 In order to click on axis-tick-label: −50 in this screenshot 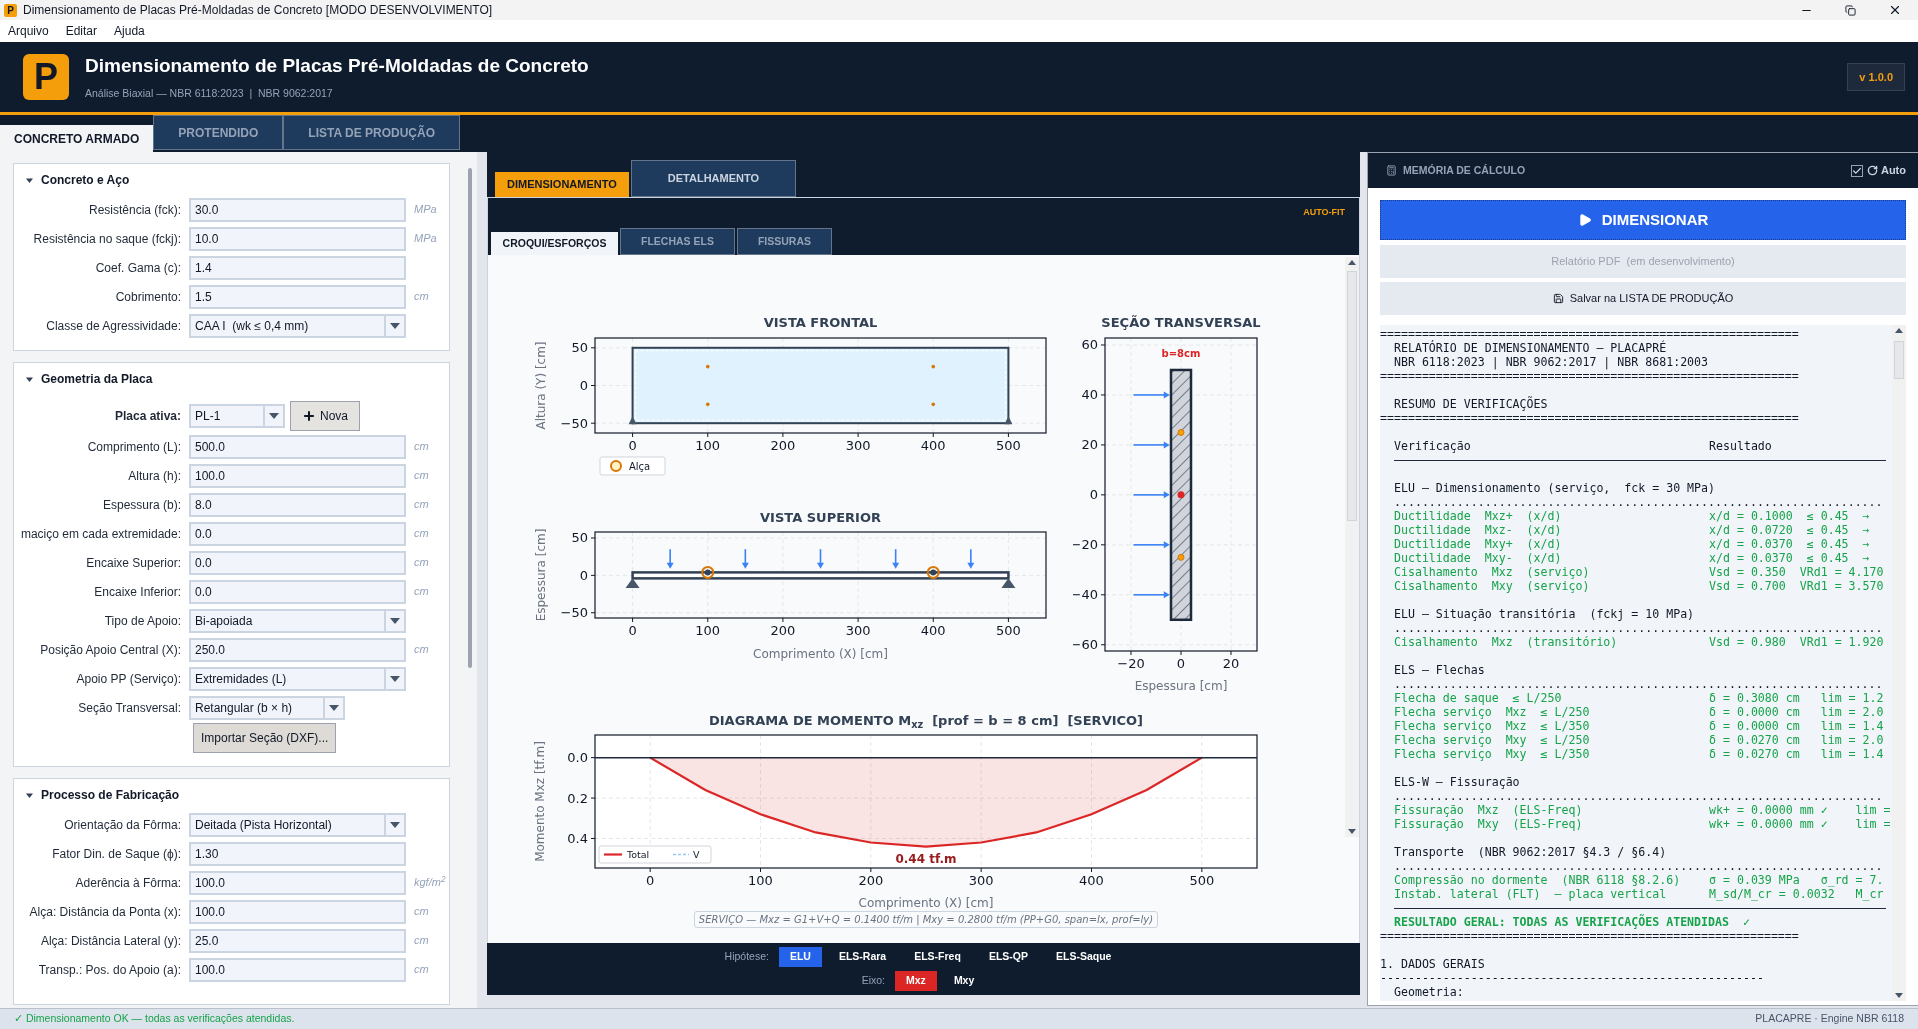, I will do `click(574, 423)`.